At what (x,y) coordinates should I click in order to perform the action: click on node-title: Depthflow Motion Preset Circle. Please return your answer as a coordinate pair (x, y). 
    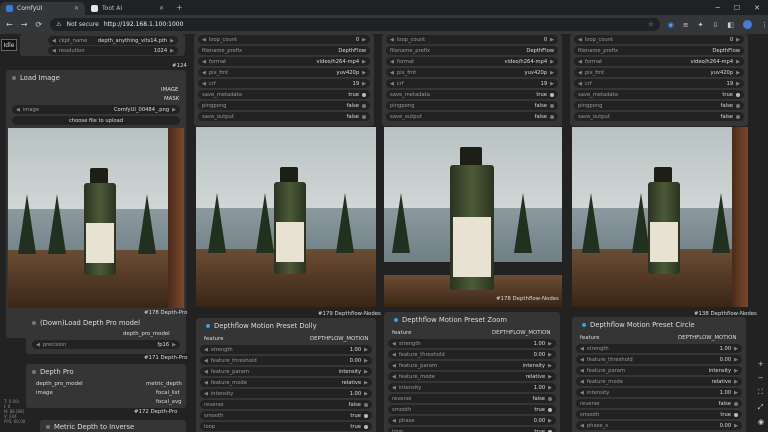
    Looking at the image, I should click on (638, 325).